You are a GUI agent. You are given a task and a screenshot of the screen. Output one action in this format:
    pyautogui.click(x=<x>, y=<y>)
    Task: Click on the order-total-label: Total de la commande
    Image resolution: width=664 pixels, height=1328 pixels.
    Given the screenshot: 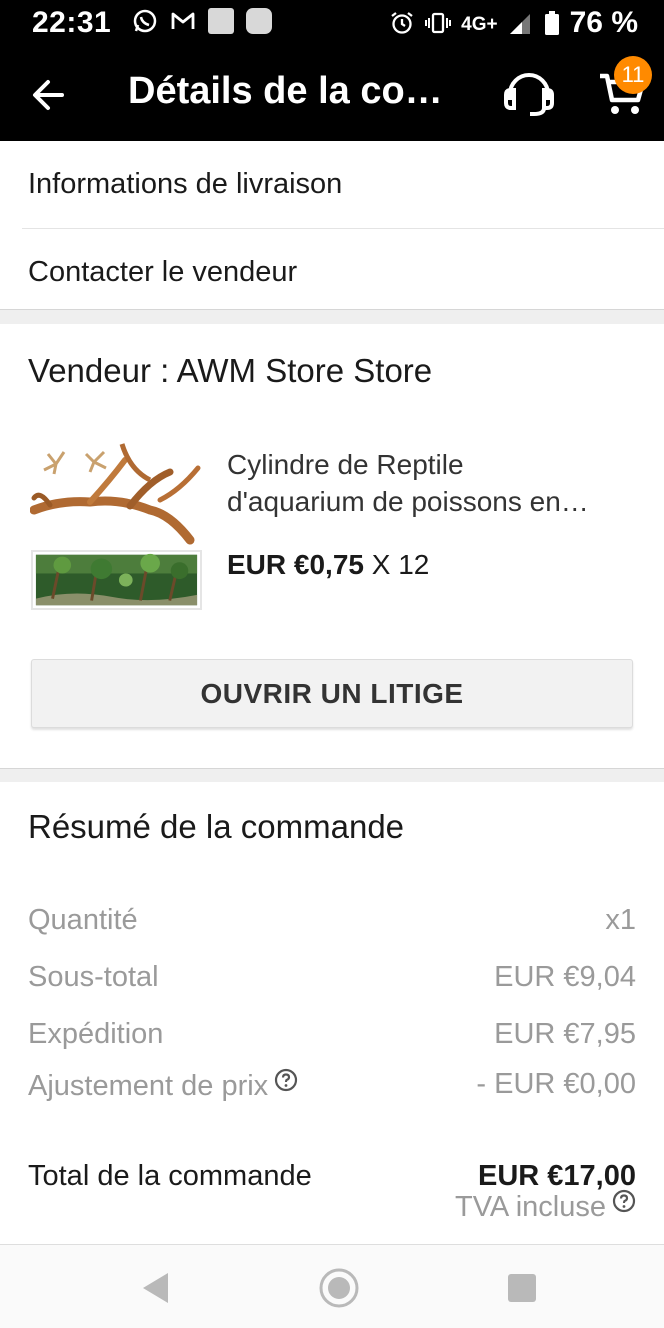 What is the action you would take?
    pyautogui.click(x=170, y=1176)
    